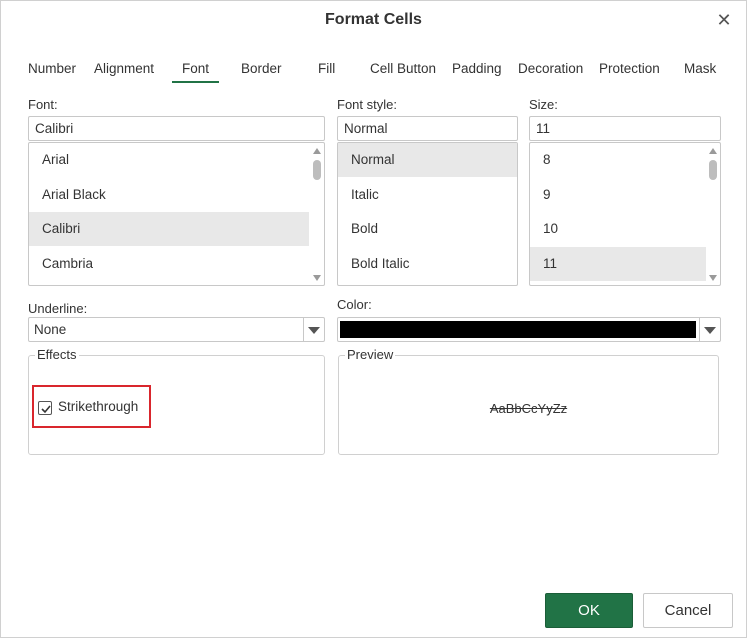  Describe the element at coordinates (326, 69) in the screenshot. I see `tab-fill: Fill` at that location.